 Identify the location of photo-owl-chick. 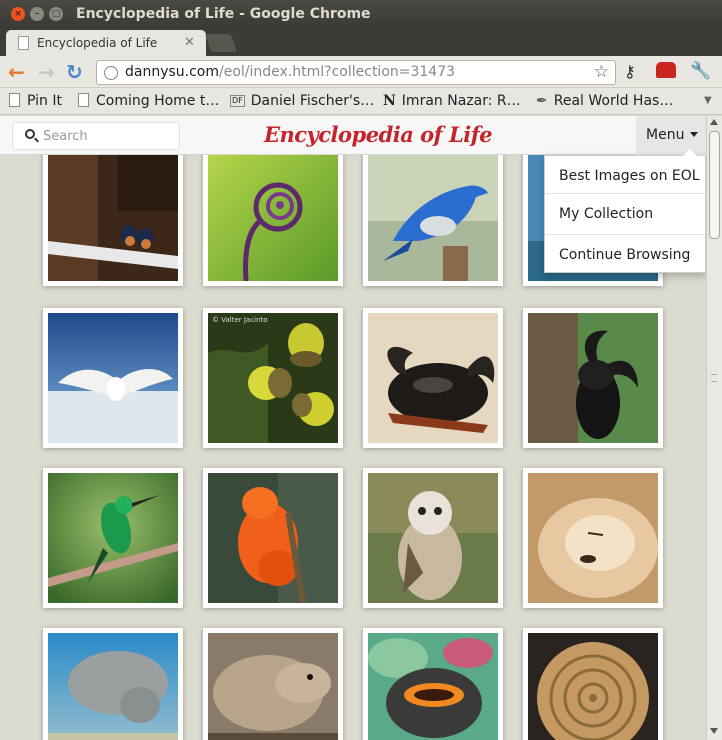
(433, 538).